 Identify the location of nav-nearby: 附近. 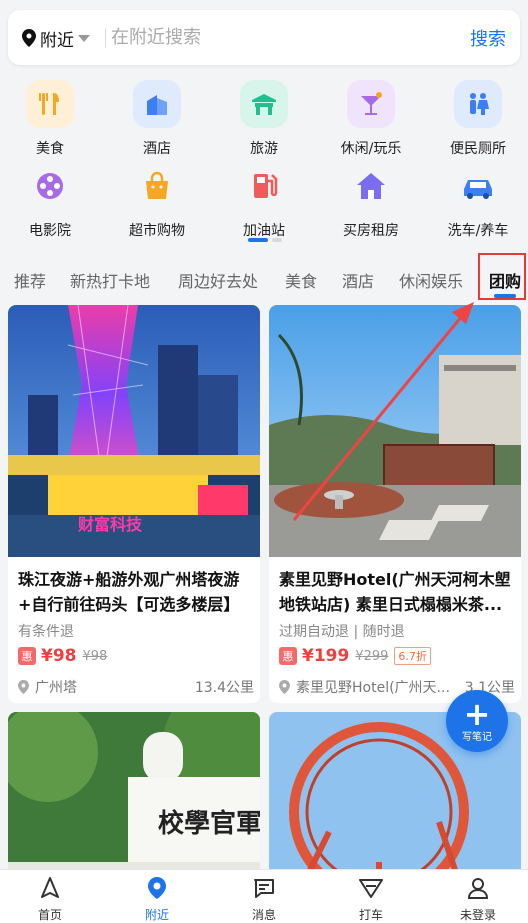
(157, 899).